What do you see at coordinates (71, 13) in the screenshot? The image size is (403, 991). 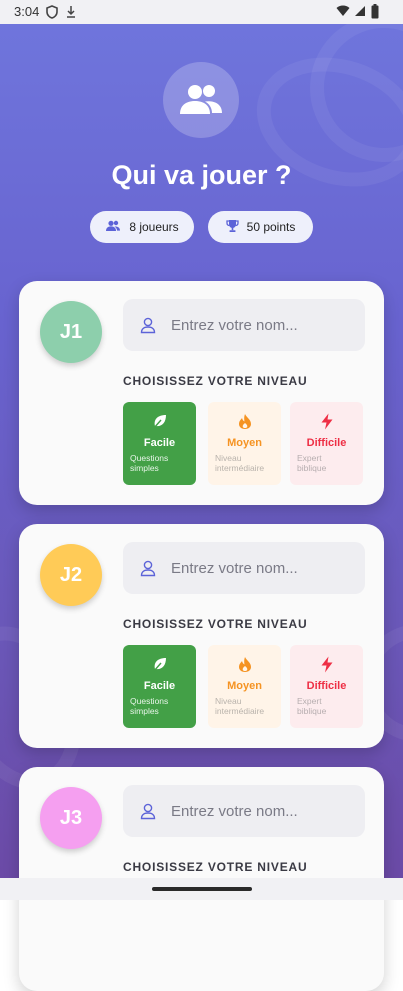 I see `download-icon` at bounding box center [71, 13].